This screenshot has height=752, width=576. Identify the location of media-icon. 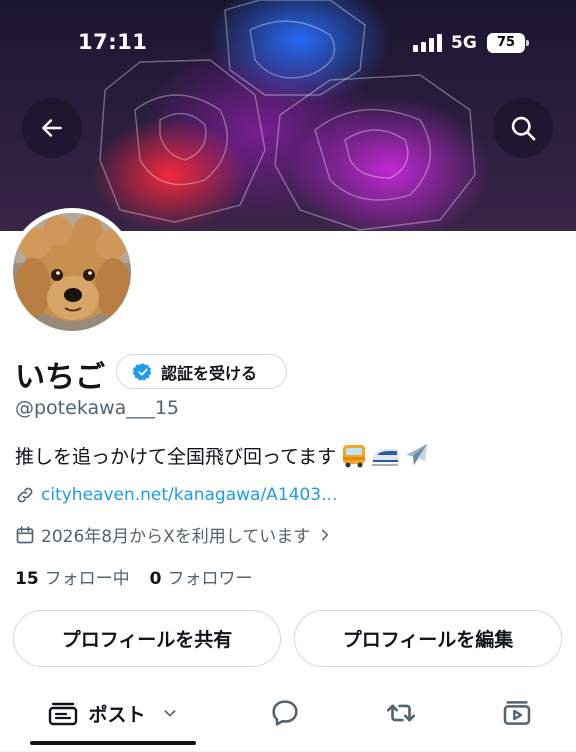
(517, 713).